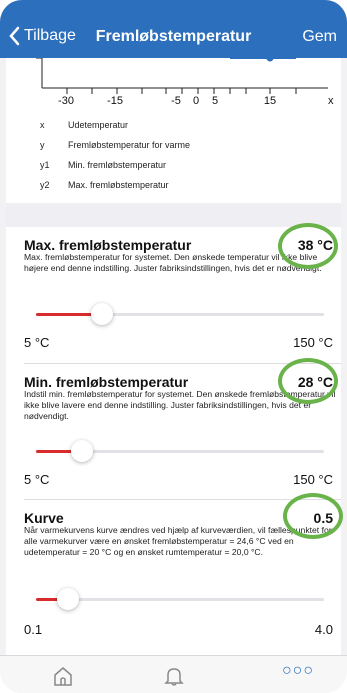  I want to click on x-tick-label: -15, so click(115, 101).